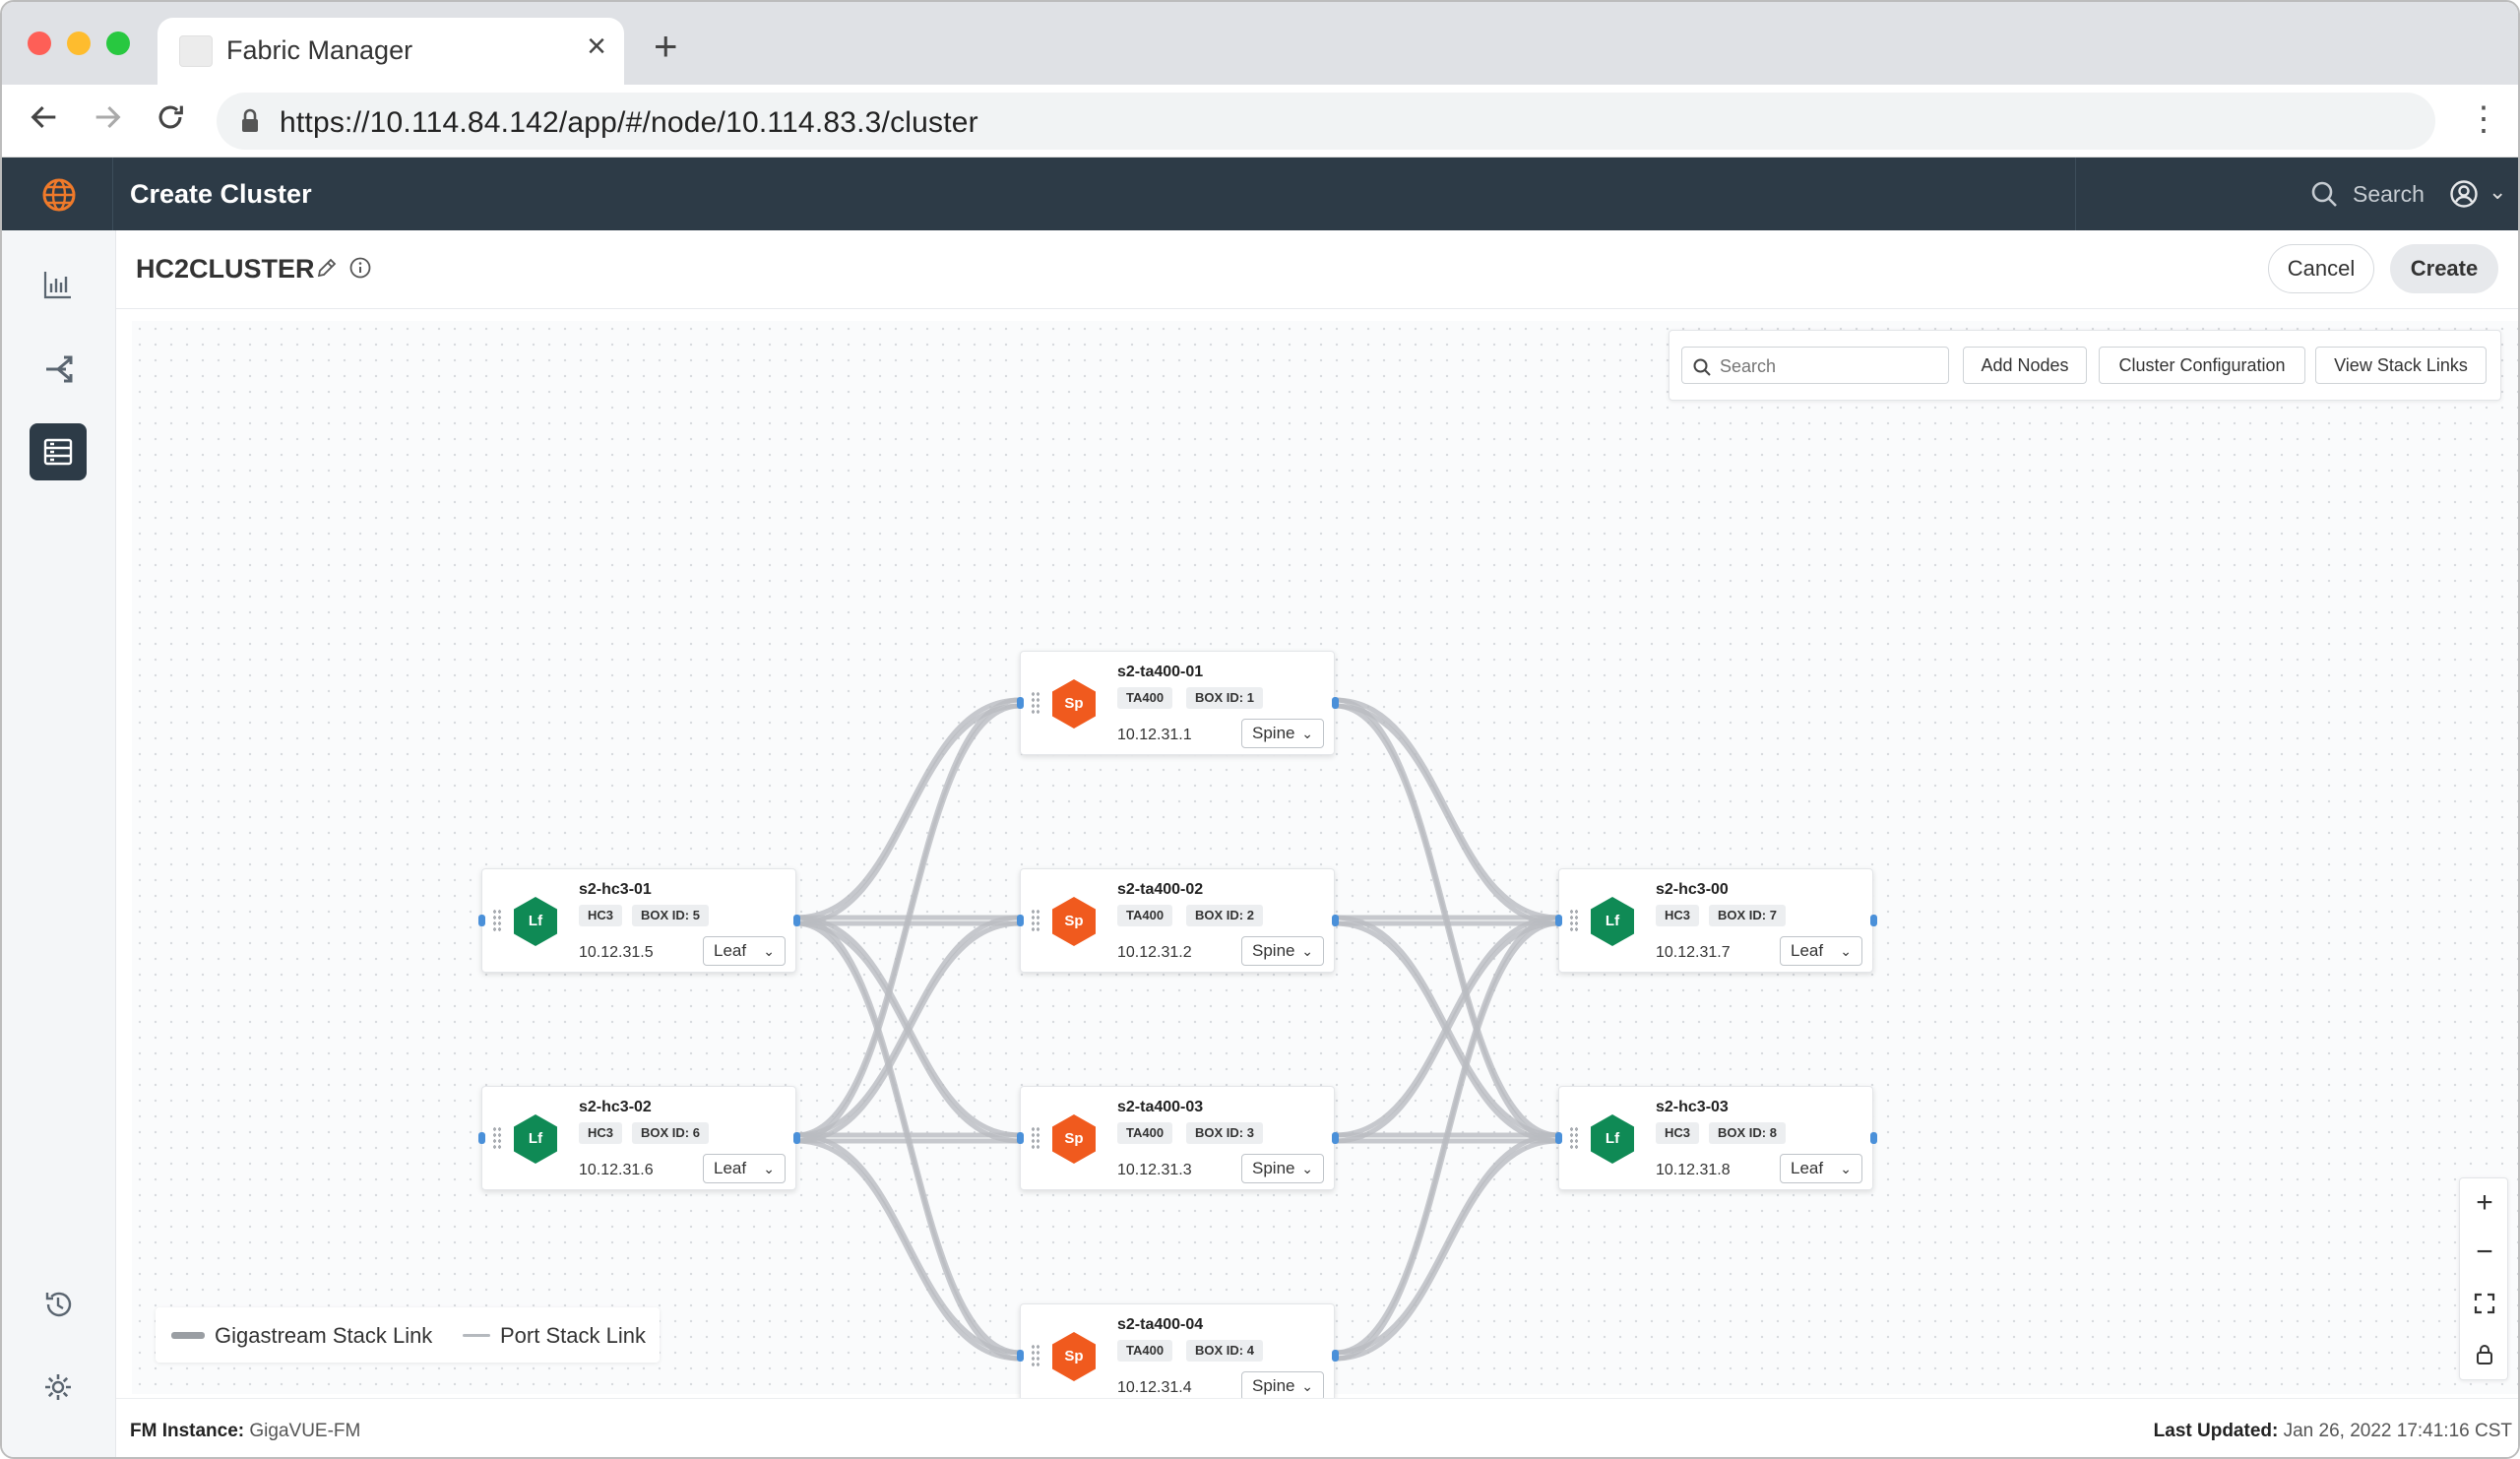  I want to click on box-id-badge: BOX ID: 8, so click(1747, 1133).